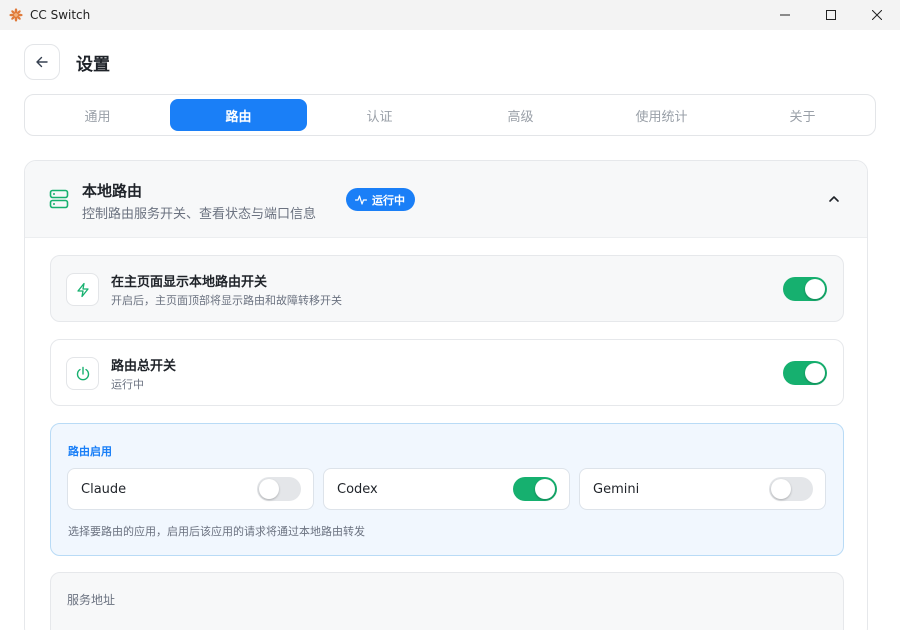 The width and height of the screenshot is (900, 630). I want to click on lightning-icon, so click(82, 289).